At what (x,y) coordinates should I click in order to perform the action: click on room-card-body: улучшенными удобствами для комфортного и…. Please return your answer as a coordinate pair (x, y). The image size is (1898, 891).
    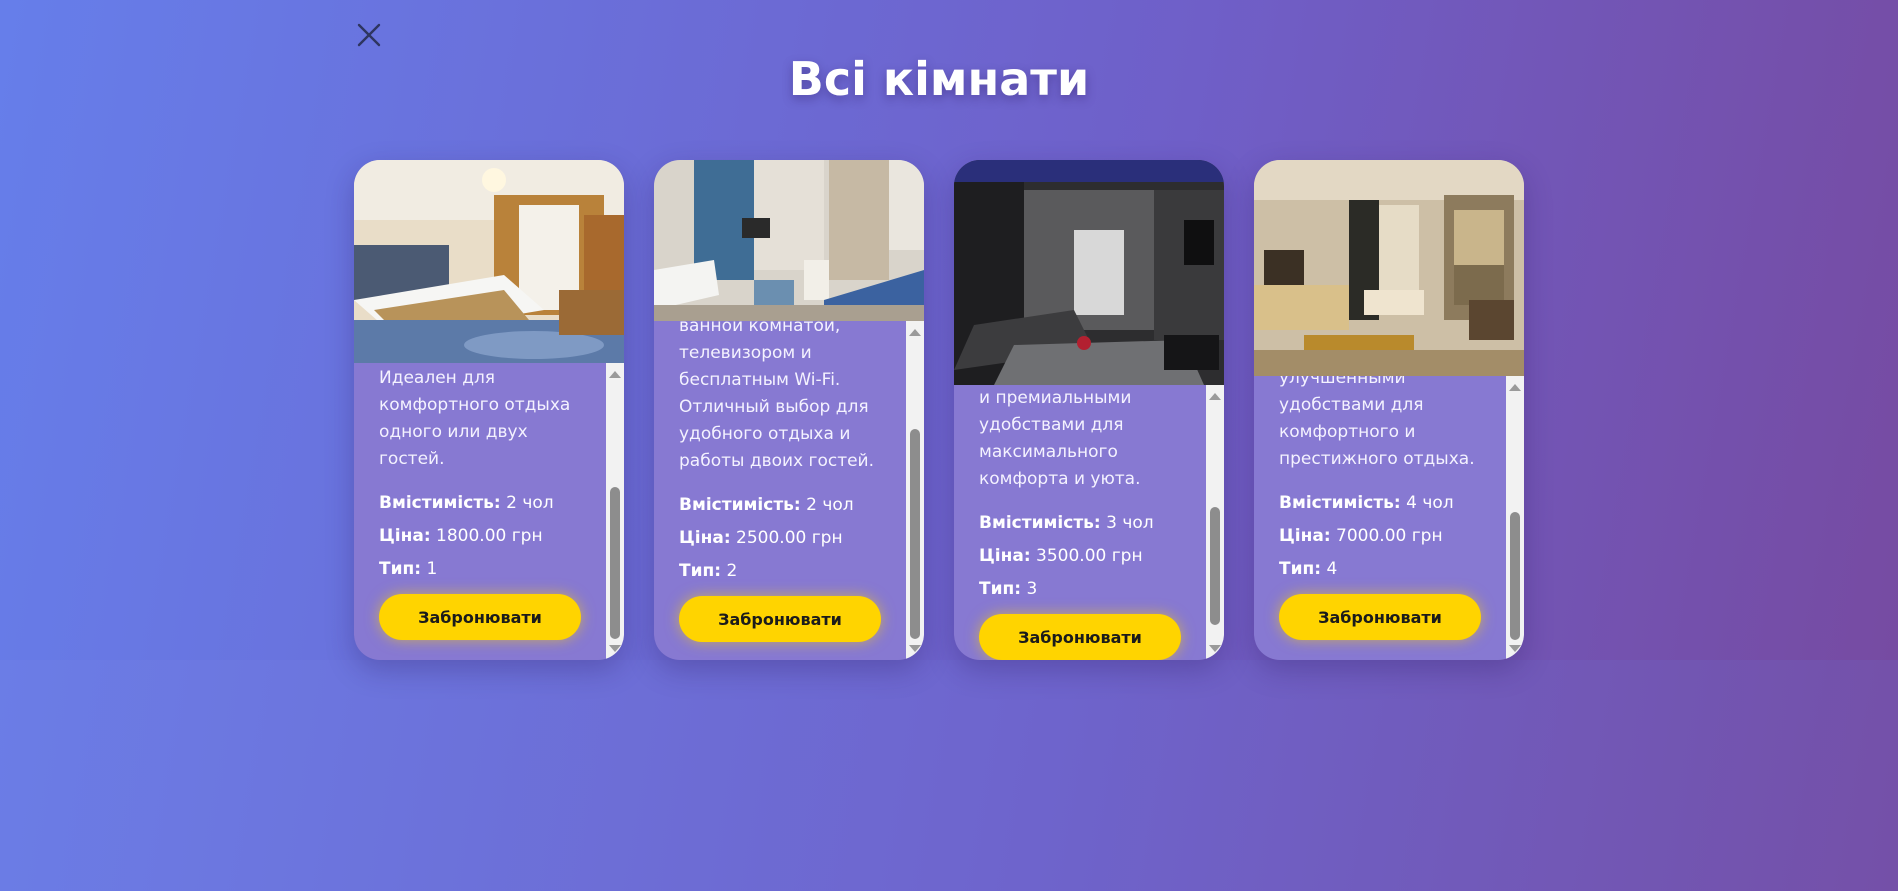
    Looking at the image, I should click on (1389, 518).